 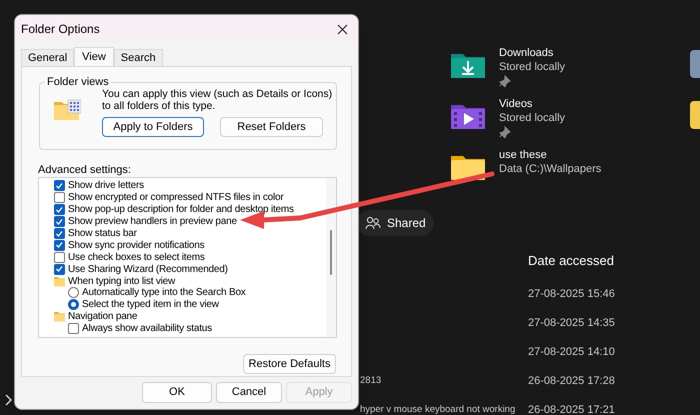 I want to click on file-name: 2813, so click(x=371, y=381).